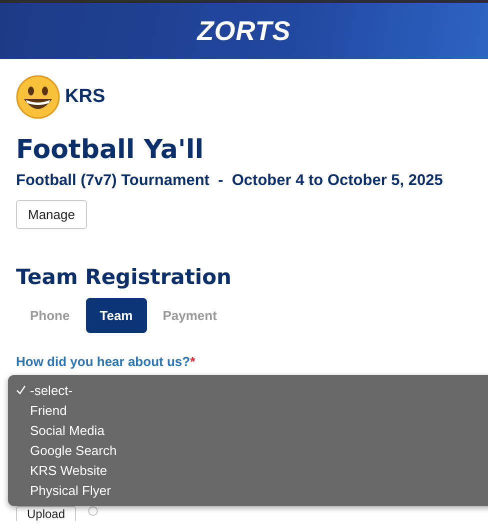 The height and width of the screenshot is (524, 488). What do you see at coordinates (46, 513) in the screenshot?
I see `upload-button: Upload` at bounding box center [46, 513].